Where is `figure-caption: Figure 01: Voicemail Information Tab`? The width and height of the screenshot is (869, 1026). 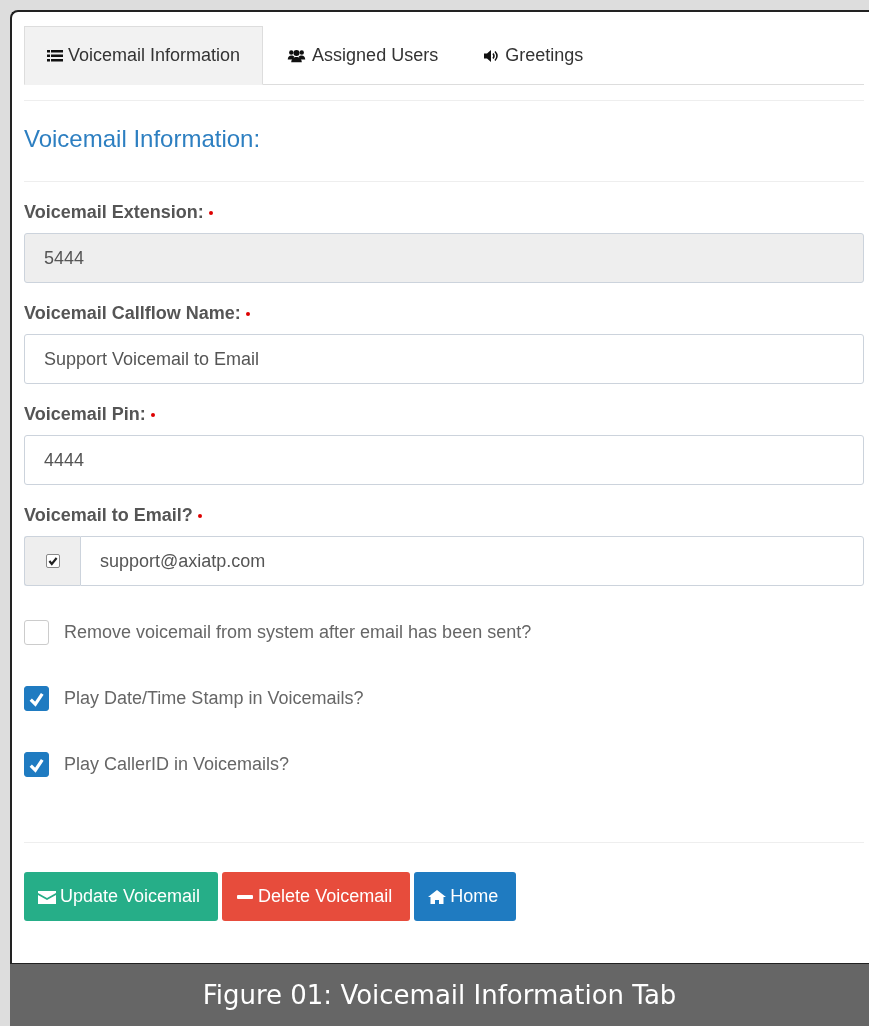
figure-caption: Figure 01: Voicemail Information Tab is located at coordinates (439, 995).